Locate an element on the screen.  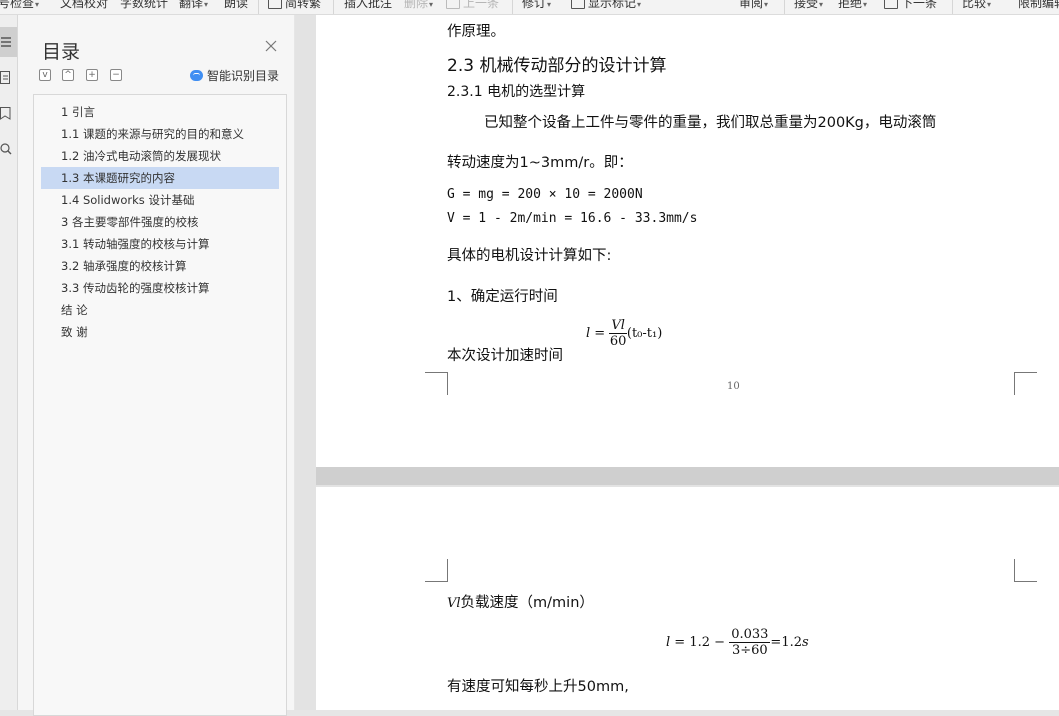
convert-icon is located at coordinates (275, 4).